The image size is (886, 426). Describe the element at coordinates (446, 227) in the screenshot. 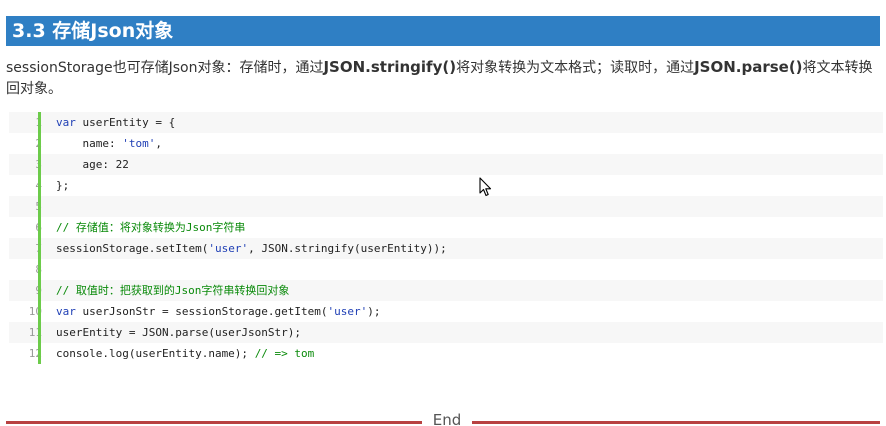

I see `code-line: 6// 存储值：将对象转换为Json字符串` at that location.